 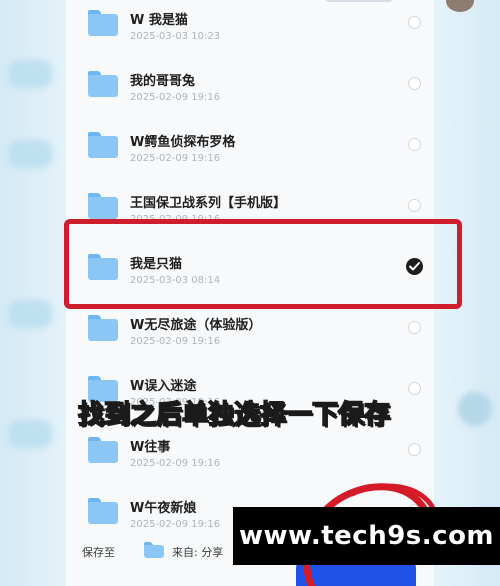 What do you see at coordinates (366, 536) in the screenshot?
I see `watermark: www.tech9s.com` at bounding box center [366, 536].